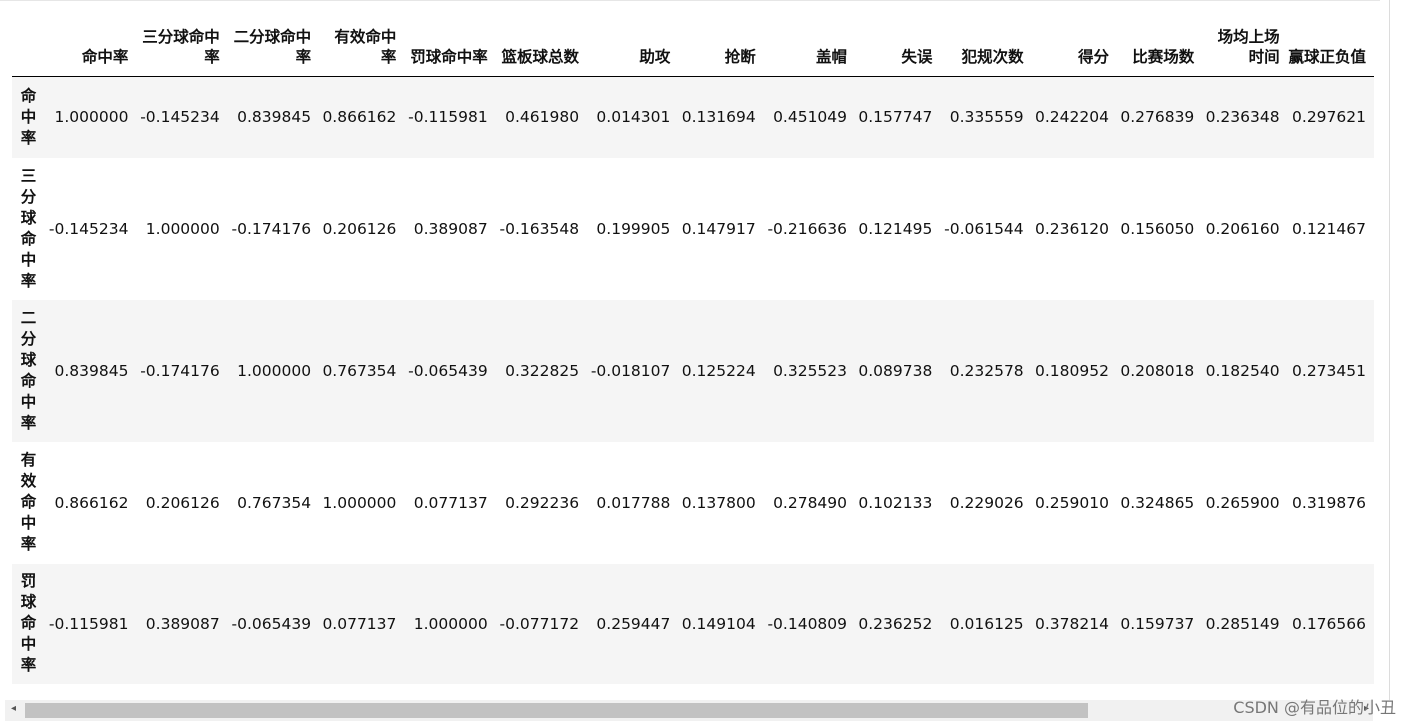 The width and height of the screenshot is (1410, 723). Describe the element at coordinates (810, 502) in the screenshot. I see `table-cell: 0.278490` at that location.